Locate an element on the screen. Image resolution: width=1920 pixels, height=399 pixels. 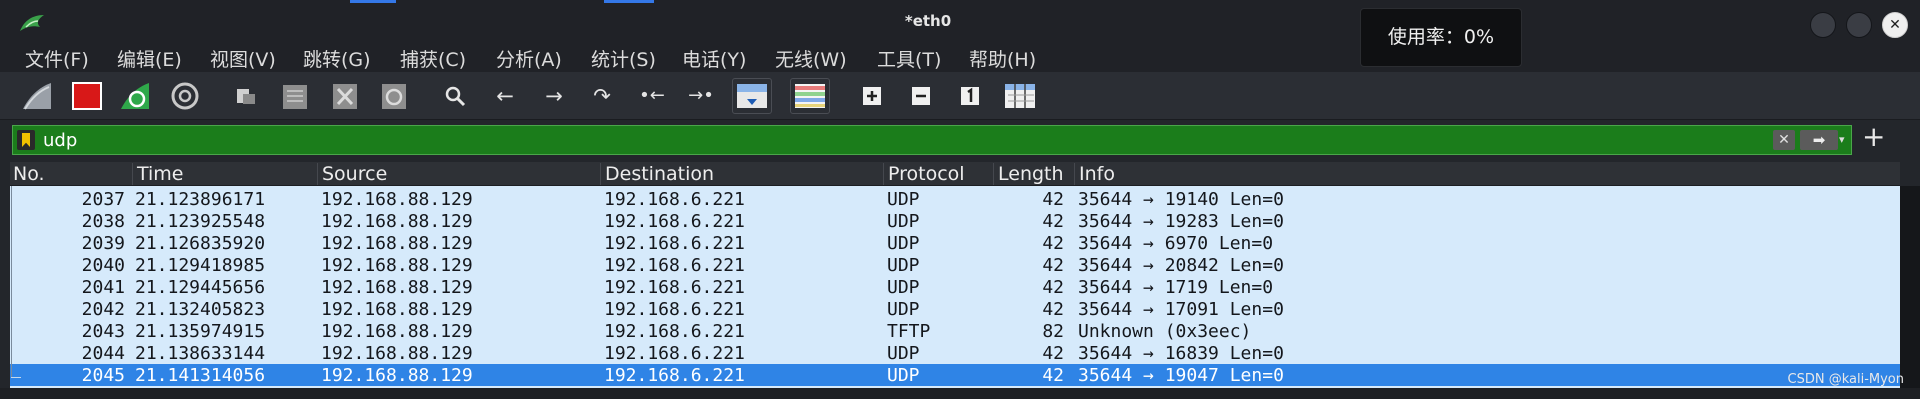
watermark: CSDN @kali-Myon is located at coordinates (1845, 379).